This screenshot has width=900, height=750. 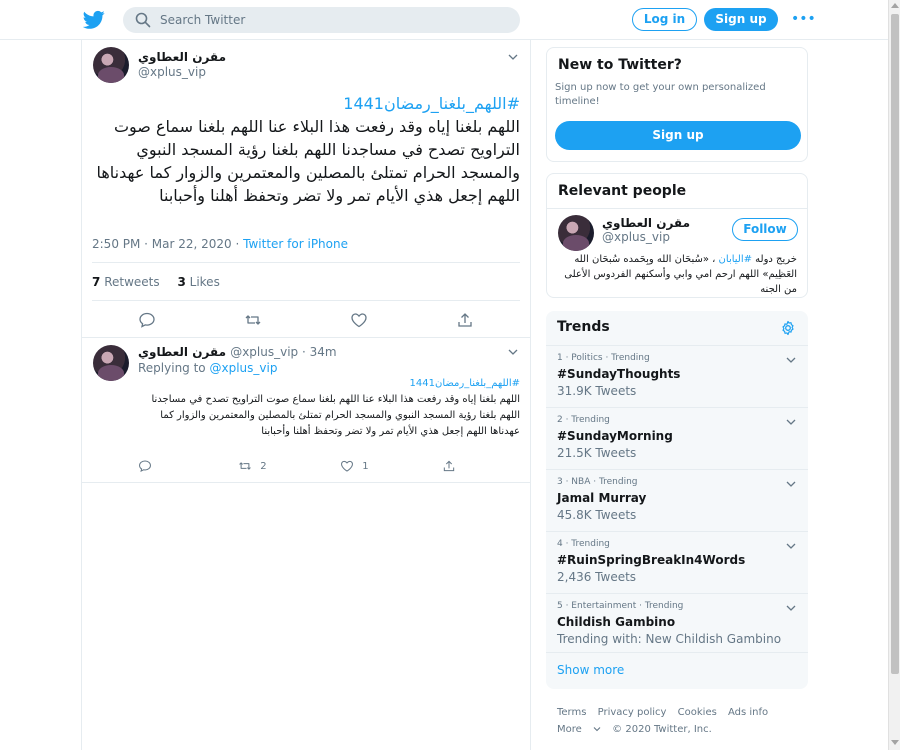 I want to click on twitter-bird-icon, so click(x=94, y=20).